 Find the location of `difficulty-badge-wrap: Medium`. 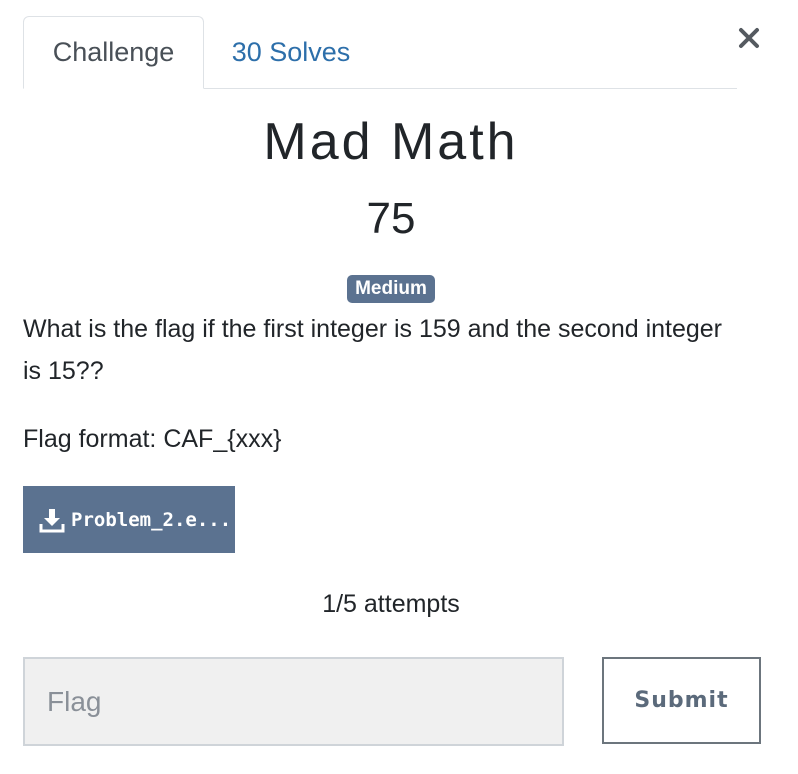

difficulty-badge-wrap: Medium is located at coordinates (391, 289).